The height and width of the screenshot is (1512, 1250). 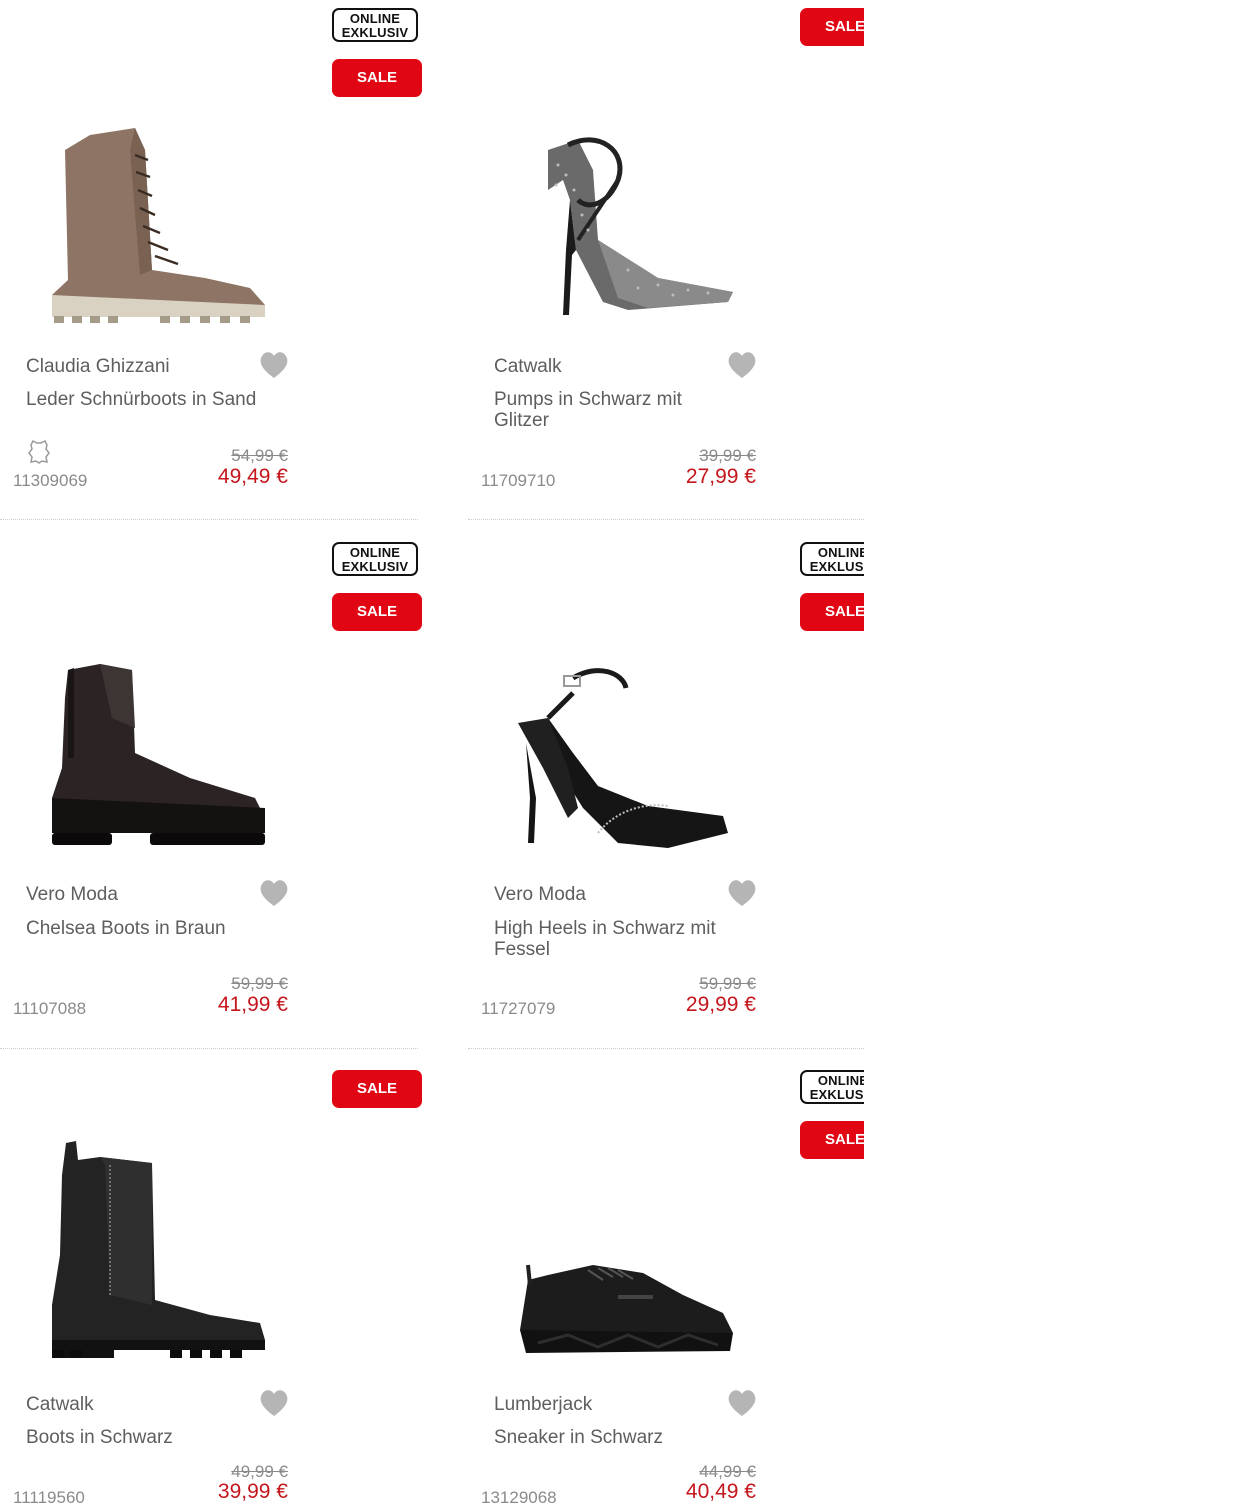 What do you see at coordinates (720, 476) in the screenshot?
I see `sale-price: 27,99 €` at bounding box center [720, 476].